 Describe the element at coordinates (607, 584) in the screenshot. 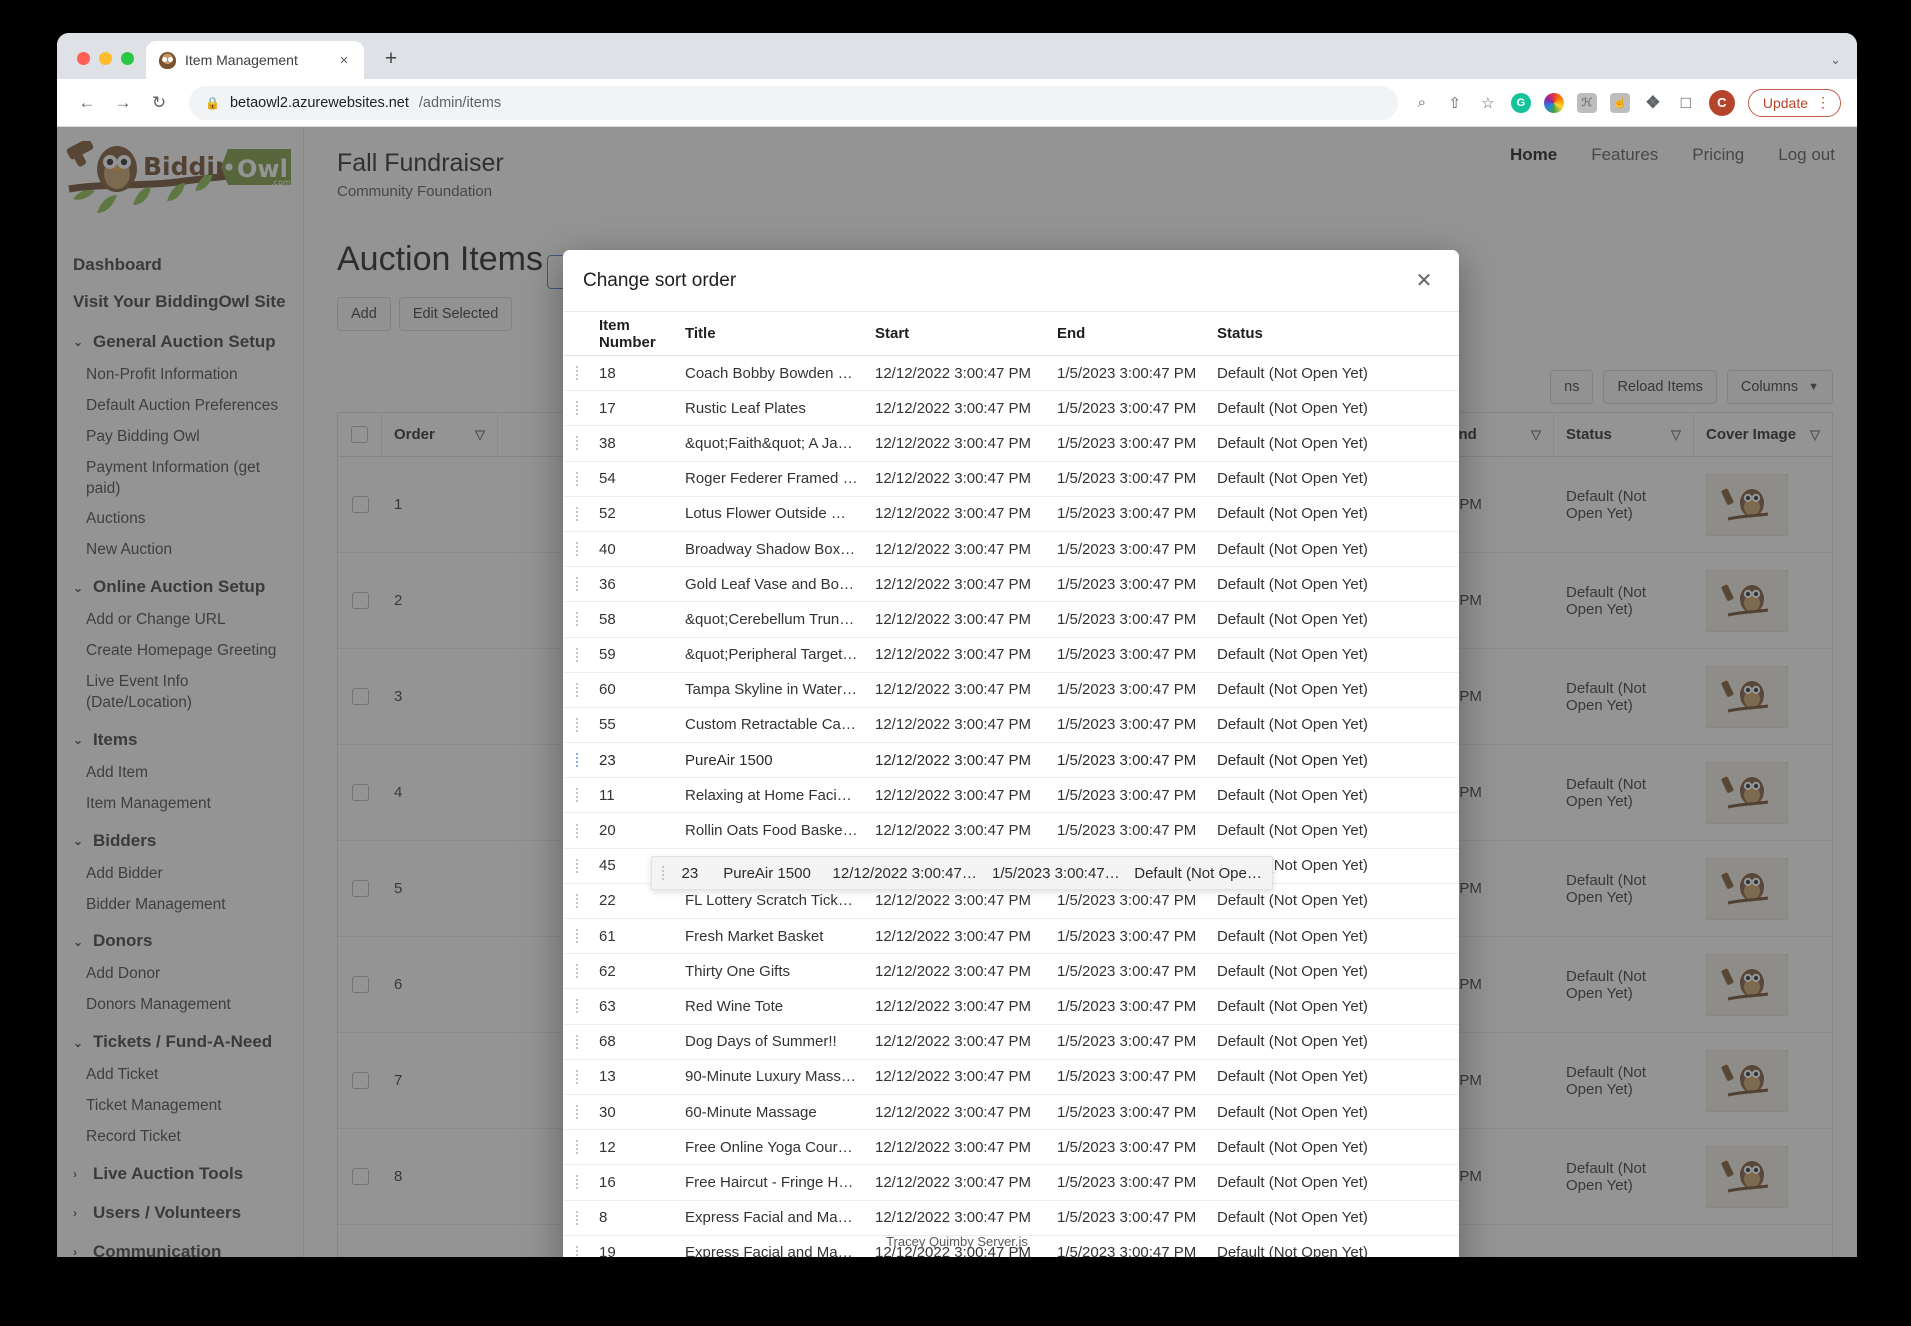

I see `row-item-number: 36` at that location.